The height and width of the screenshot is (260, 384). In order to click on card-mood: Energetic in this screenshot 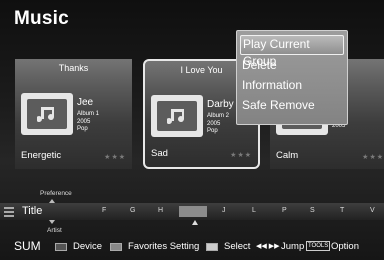, I will do `click(41, 155)`.